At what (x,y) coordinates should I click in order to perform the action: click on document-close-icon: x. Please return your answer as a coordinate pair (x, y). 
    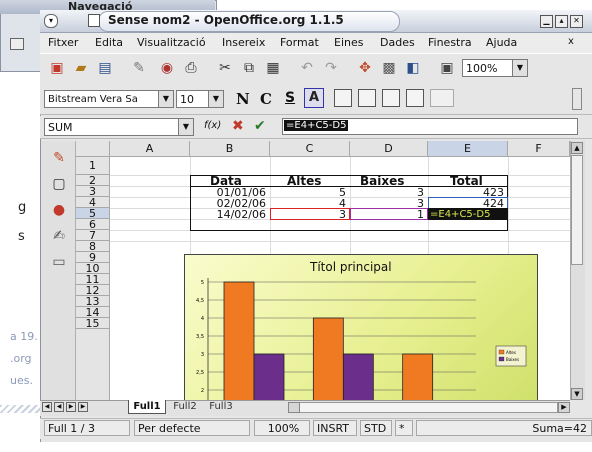
    Looking at the image, I should click on (571, 41).